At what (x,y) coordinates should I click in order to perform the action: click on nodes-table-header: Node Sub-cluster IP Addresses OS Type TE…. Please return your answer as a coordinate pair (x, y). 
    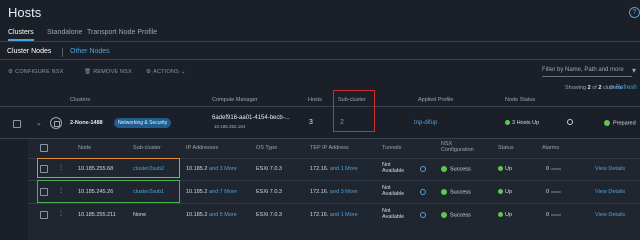
    Looking at the image, I should click on (334, 148).